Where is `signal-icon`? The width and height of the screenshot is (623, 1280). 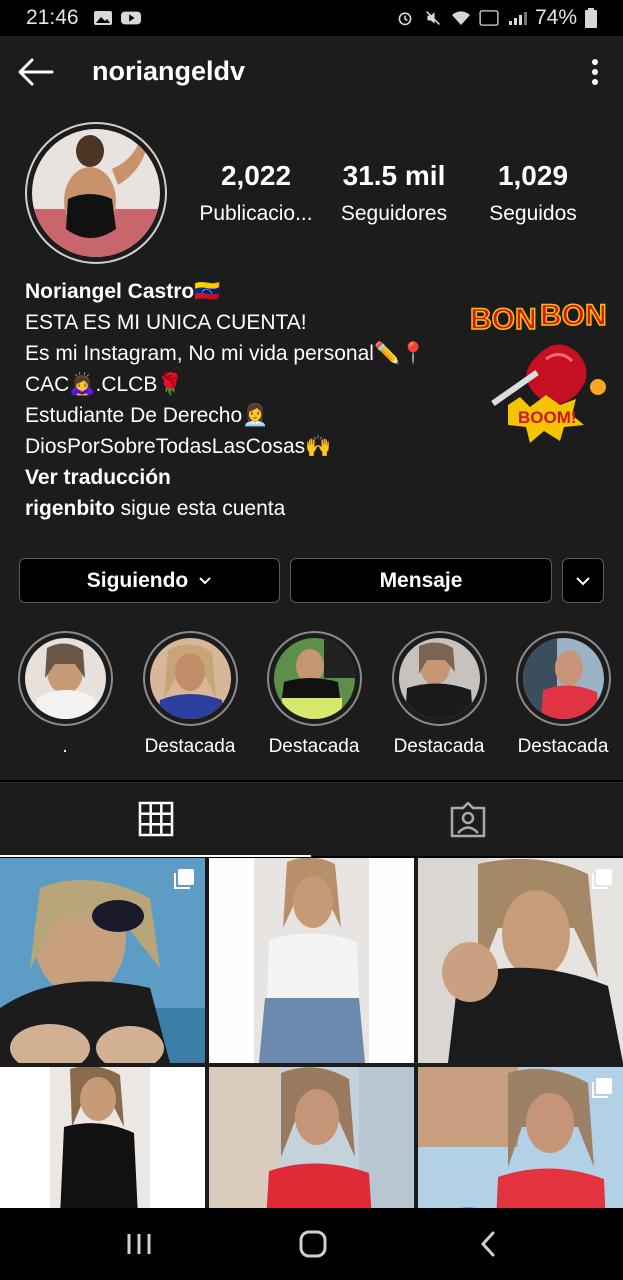 signal-icon is located at coordinates (517, 18).